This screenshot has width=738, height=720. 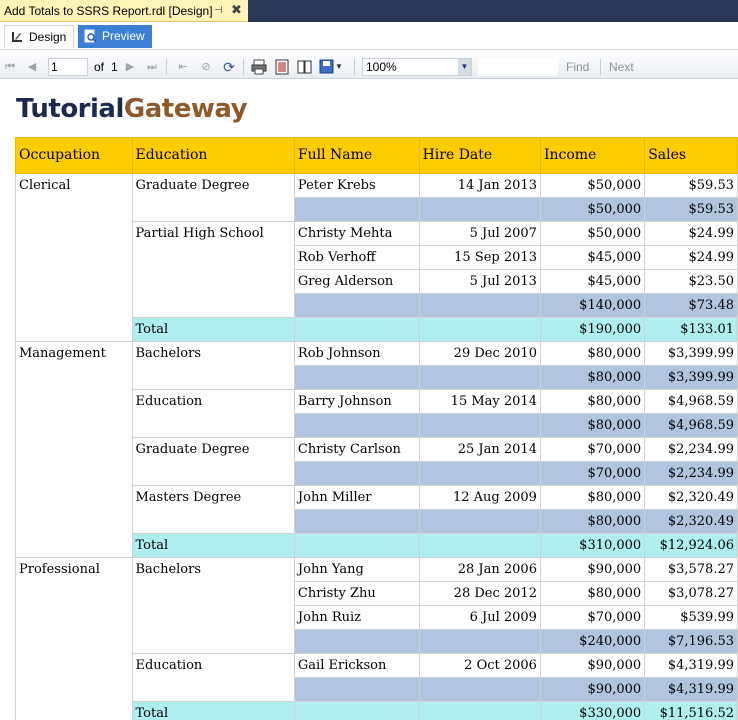 What do you see at coordinates (356, 401) in the screenshot?
I see `full-name-cell: Barry Johnson` at bounding box center [356, 401].